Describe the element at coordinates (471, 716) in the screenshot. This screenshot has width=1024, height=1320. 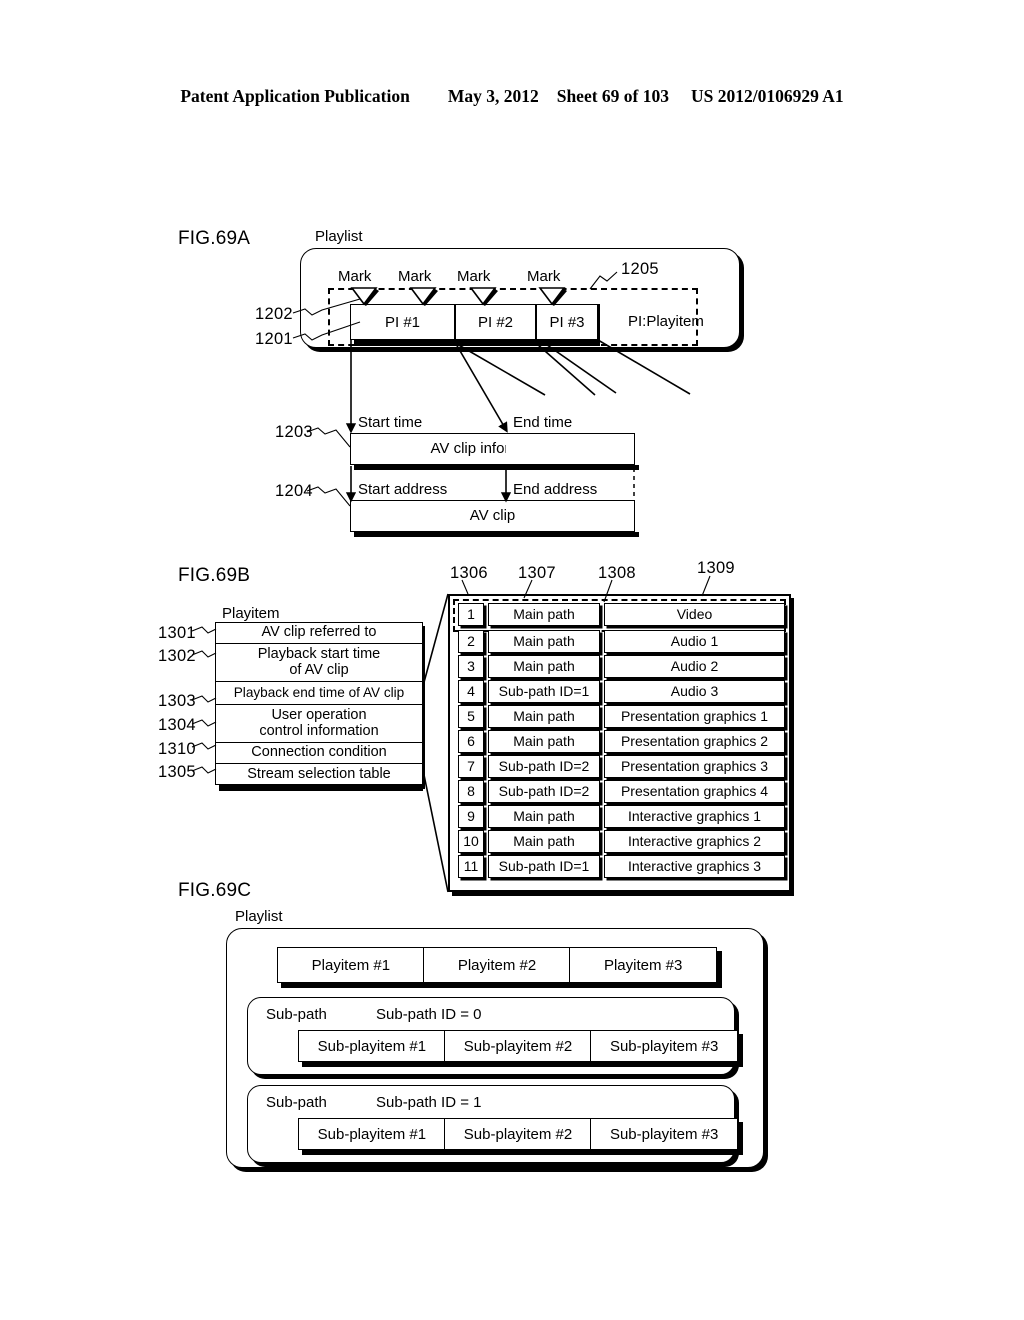
I see `stream-row-number: 5` at that location.